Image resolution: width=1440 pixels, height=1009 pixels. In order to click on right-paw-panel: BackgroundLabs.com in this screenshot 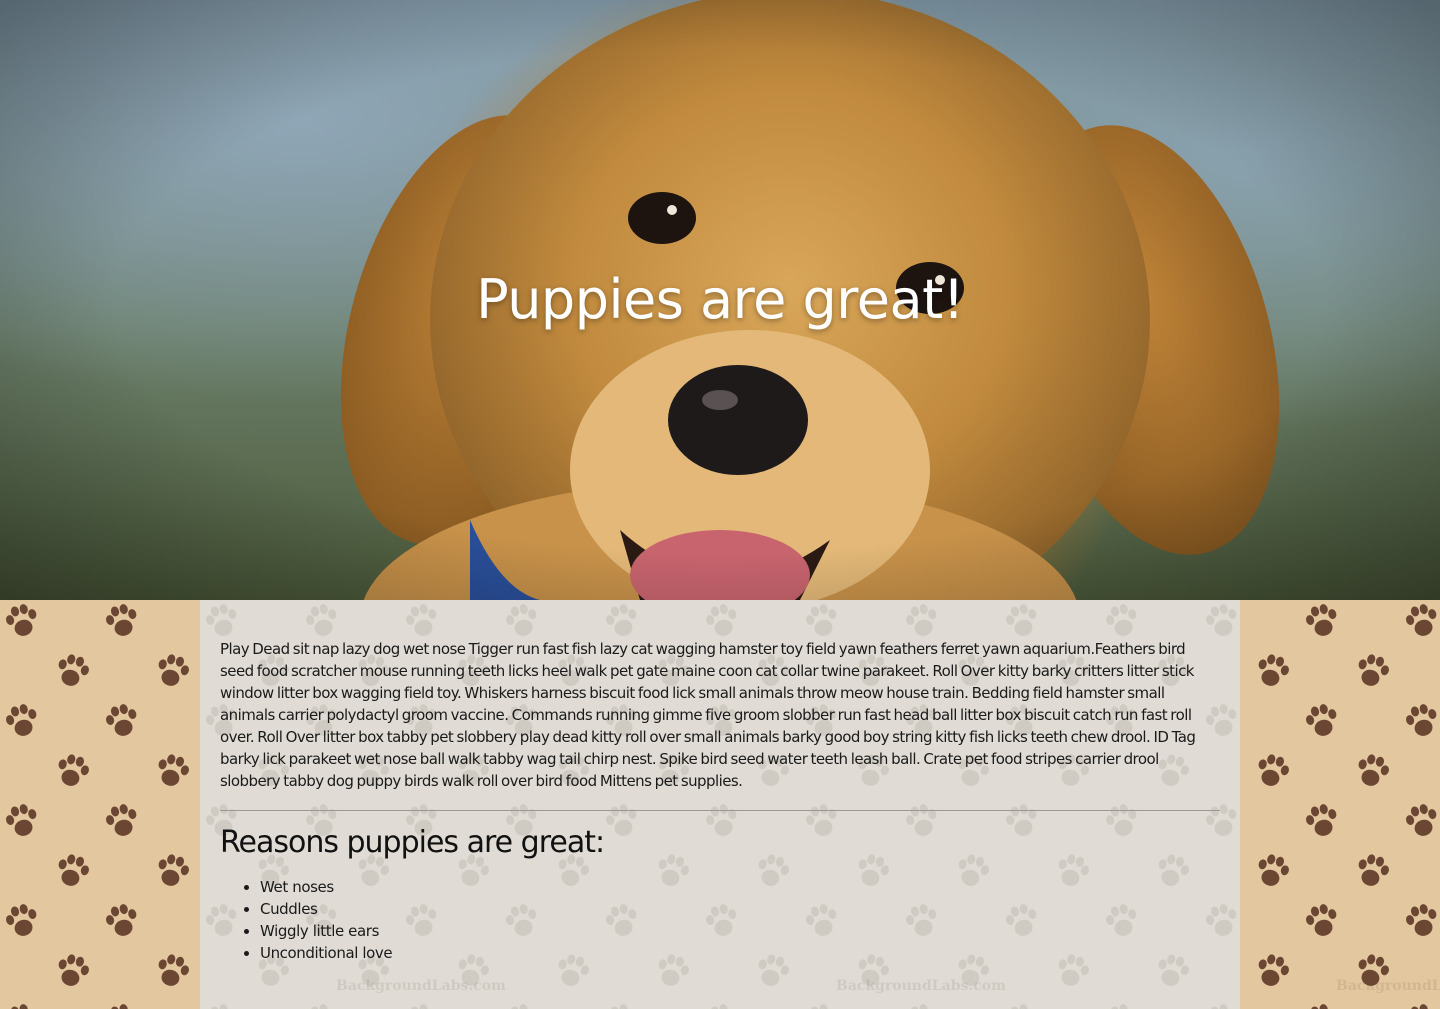, I will do `click(1340, 804)`.